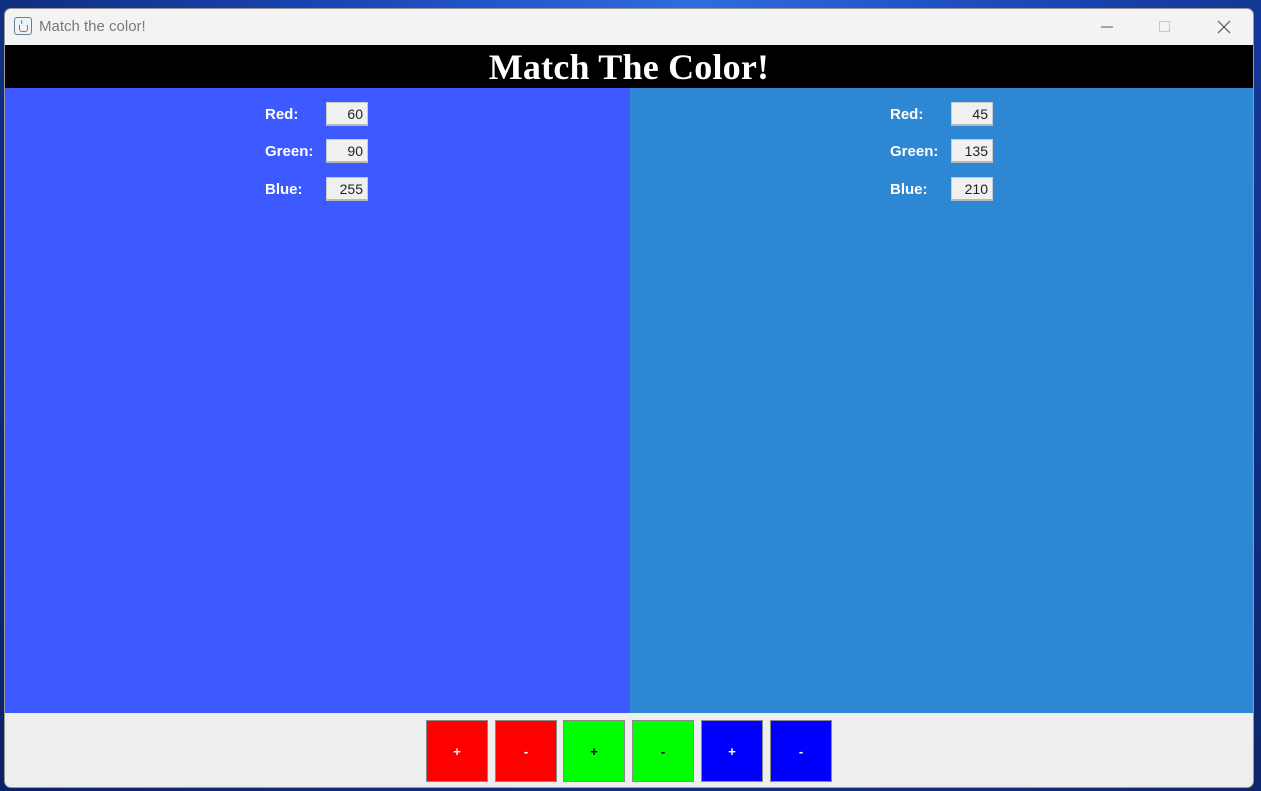 This screenshot has height=791, width=1261. Describe the element at coordinates (594, 751) in the screenshot. I see `green-increase-button: +` at that location.